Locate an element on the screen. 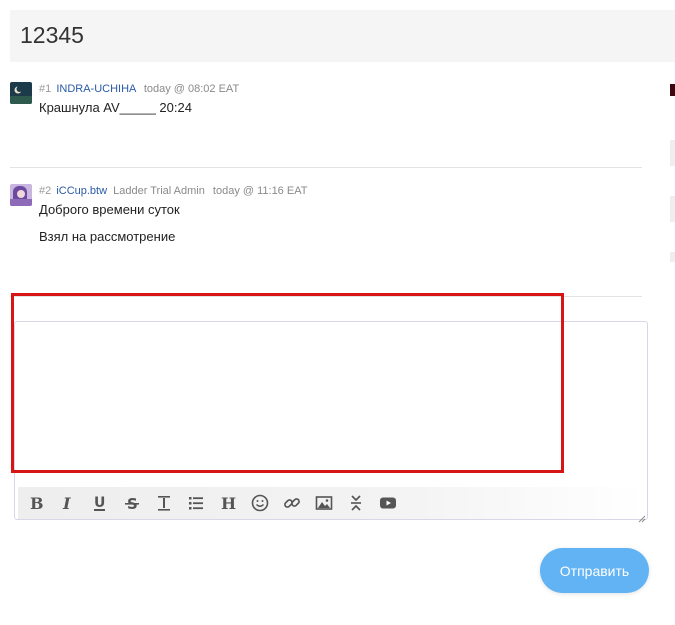 The width and height of the screenshot is (675, 625). editor-toolbar: B I U S H is located at coordinates (331, 503).